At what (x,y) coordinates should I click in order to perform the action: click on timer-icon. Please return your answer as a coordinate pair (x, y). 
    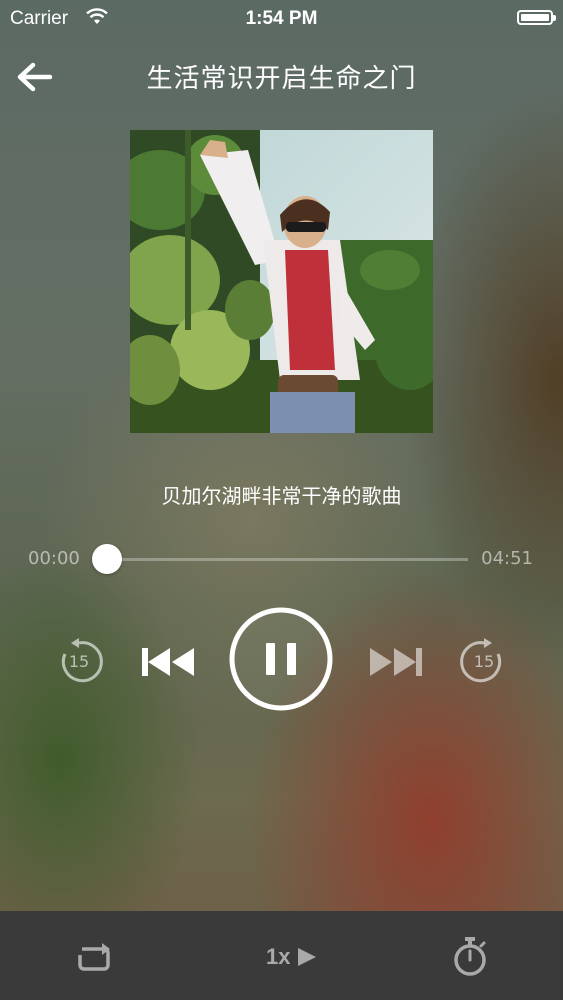
    Looking at the image, I should click on (470, 959).